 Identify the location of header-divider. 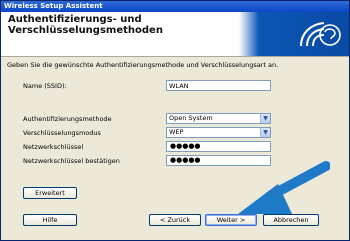
(175, 56).